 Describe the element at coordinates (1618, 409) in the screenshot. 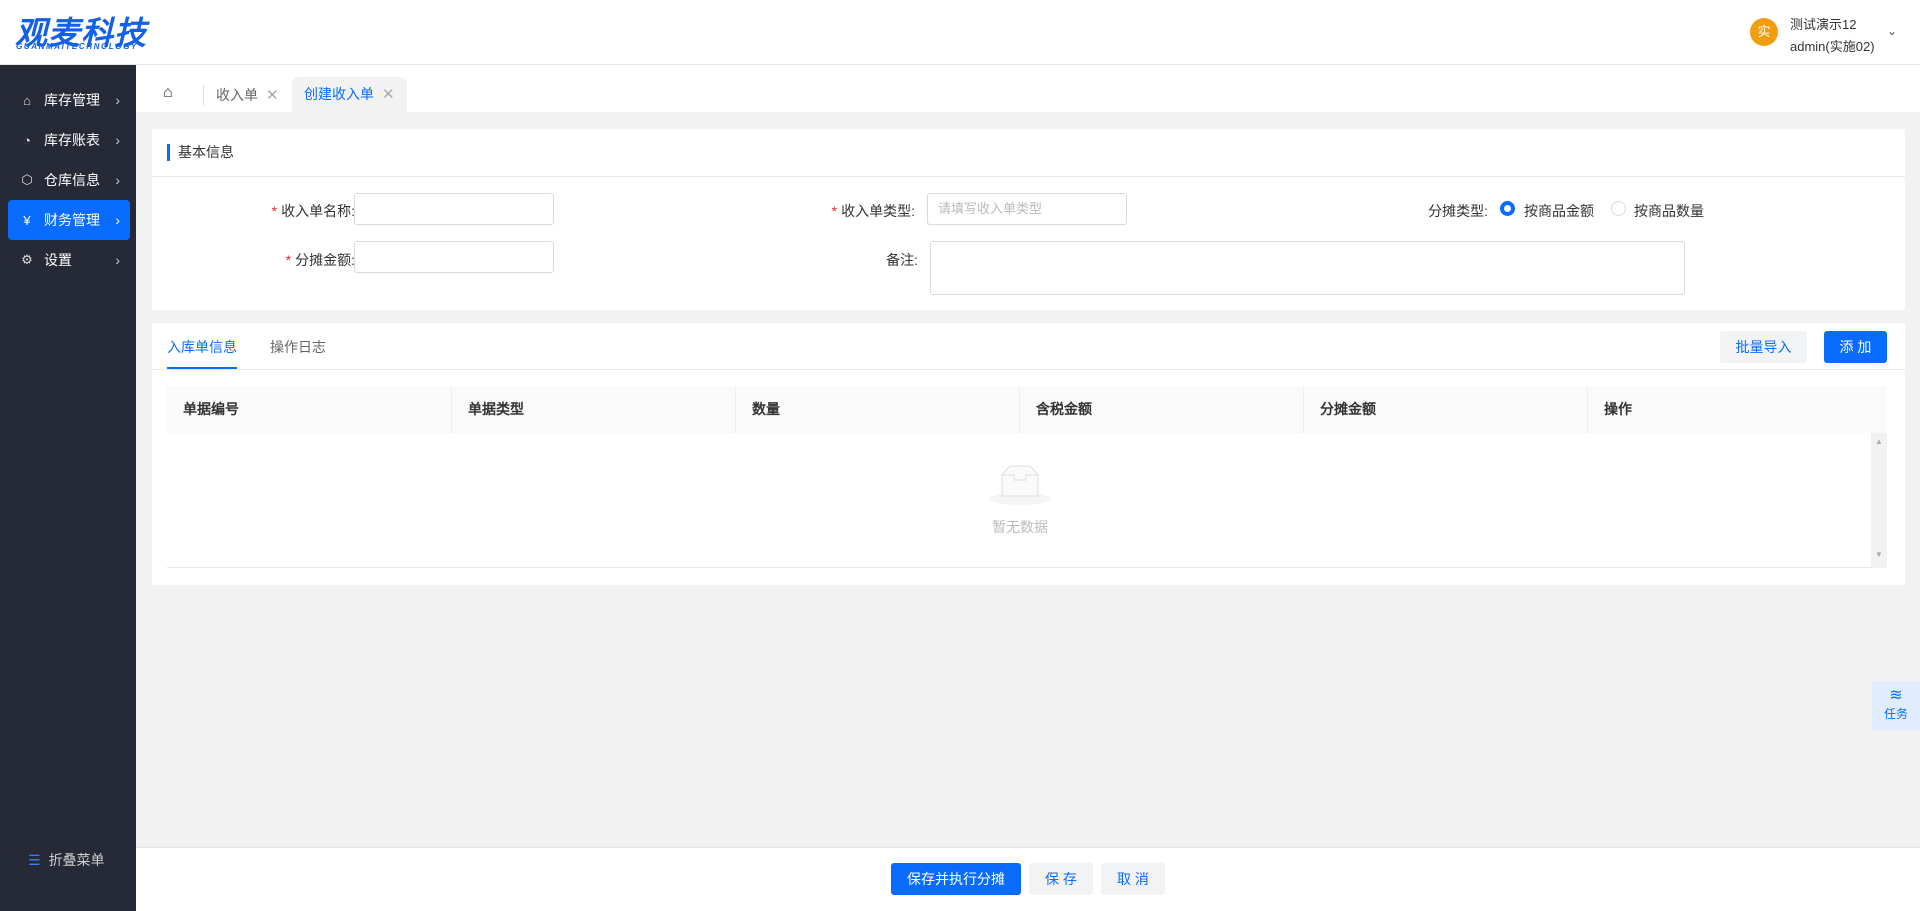

I see `column-header: 操作` at that location.